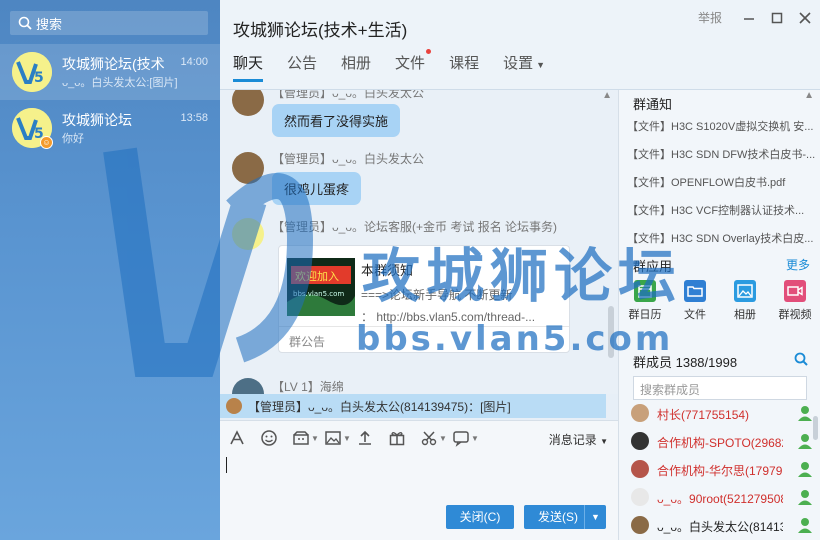 The width and height of the screenshot is (820, 540). What do you see at coordinates (720, 527) in the screenshot?
I see `member-name: ᴗ_ᴗ。白头发太公(81413` at bounding box center [720, 527].